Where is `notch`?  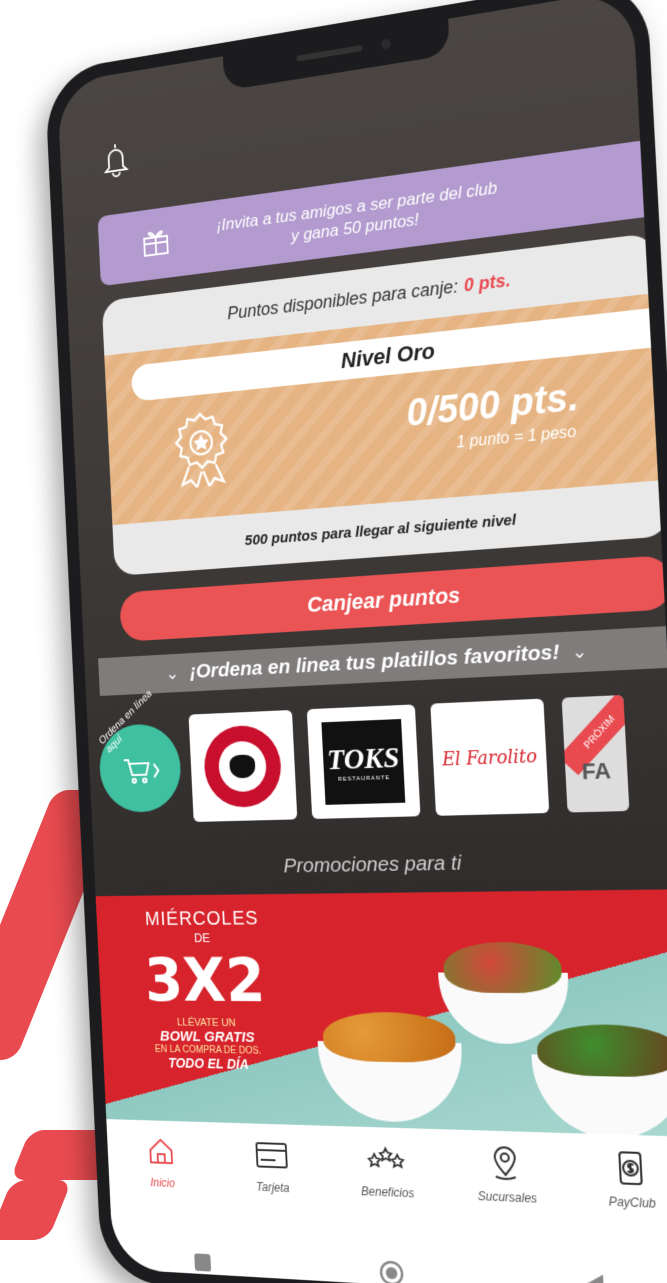
notch is located at coordinates (336, 54).